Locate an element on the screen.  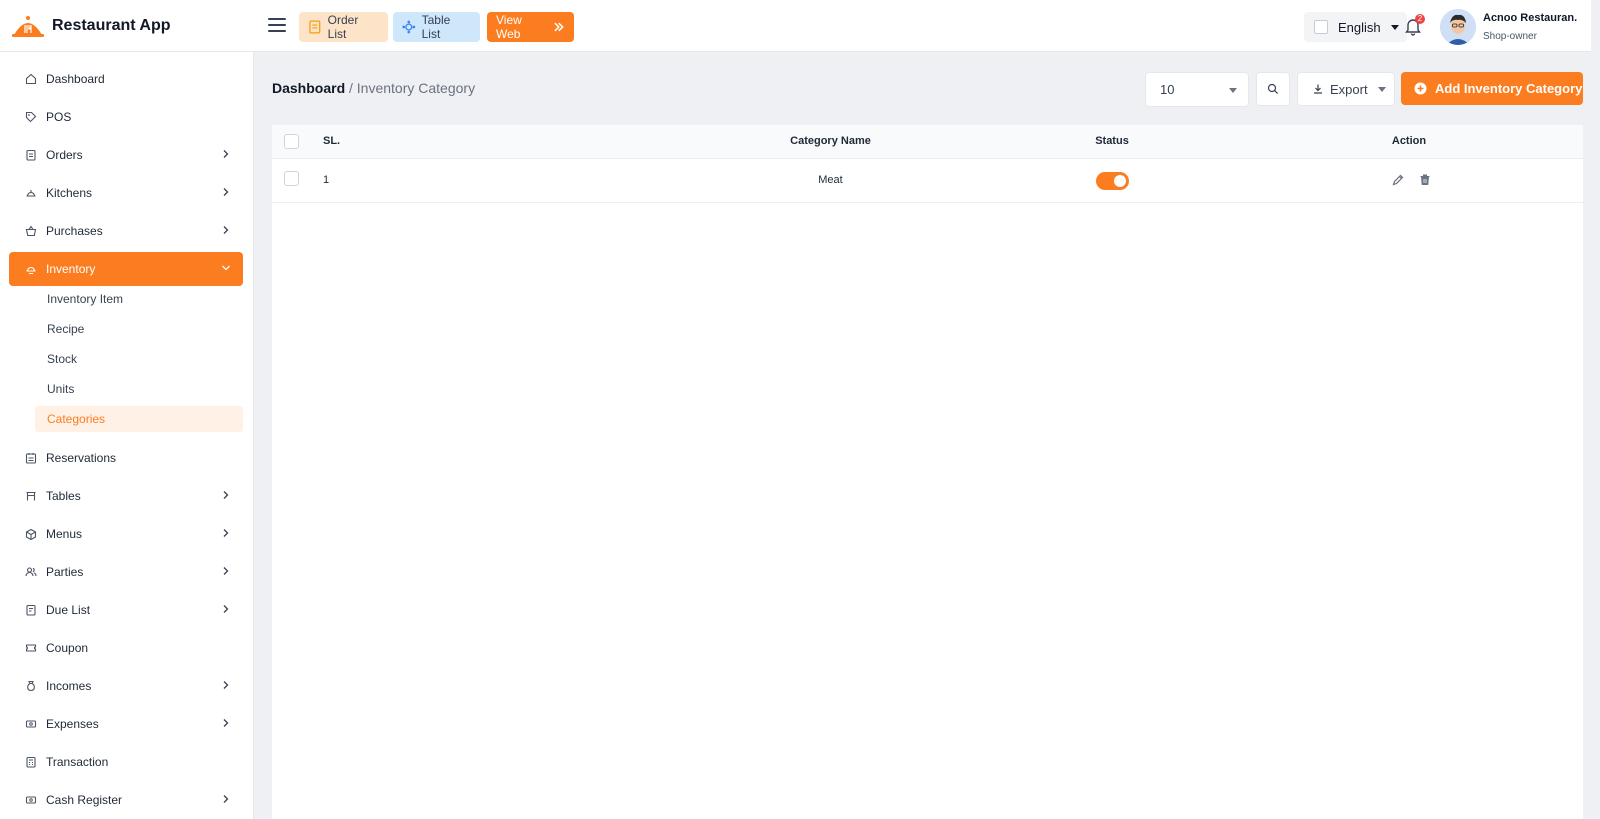
sidebar-item-cash-register: Cash Register is located at coordinates (126, 800).